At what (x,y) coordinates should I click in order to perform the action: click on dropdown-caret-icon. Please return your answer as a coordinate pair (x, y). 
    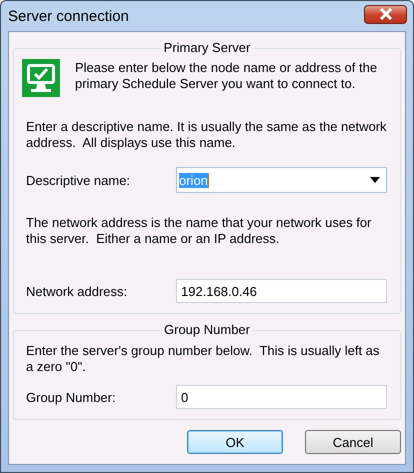
    Looking at the image, I should click on (375, 180).